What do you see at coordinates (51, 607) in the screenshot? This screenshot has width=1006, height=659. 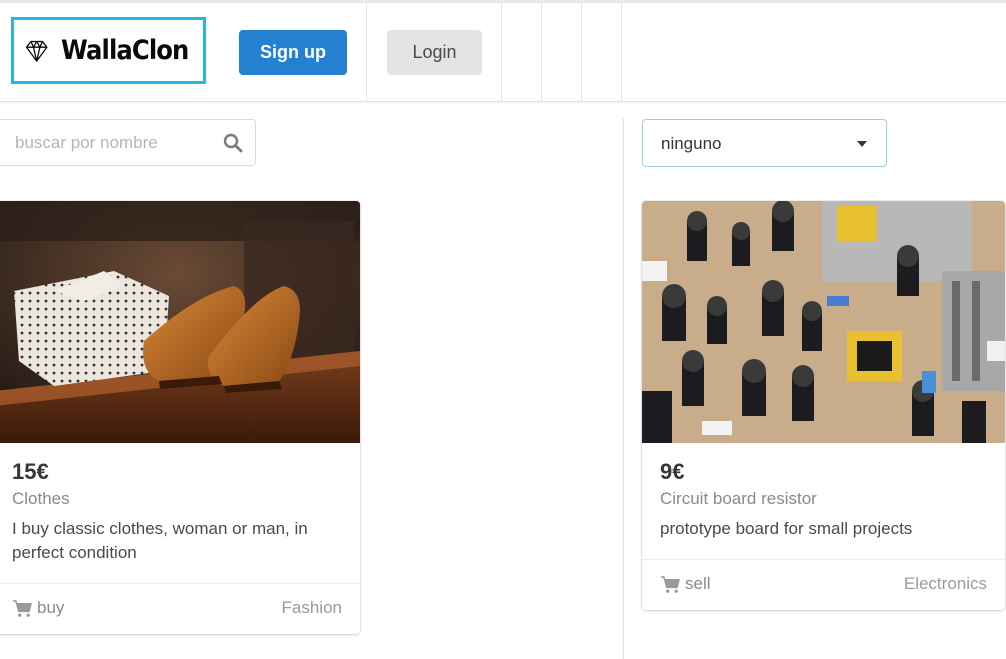 I see `ad-type-label: buy` at bounding box center [51, 607].